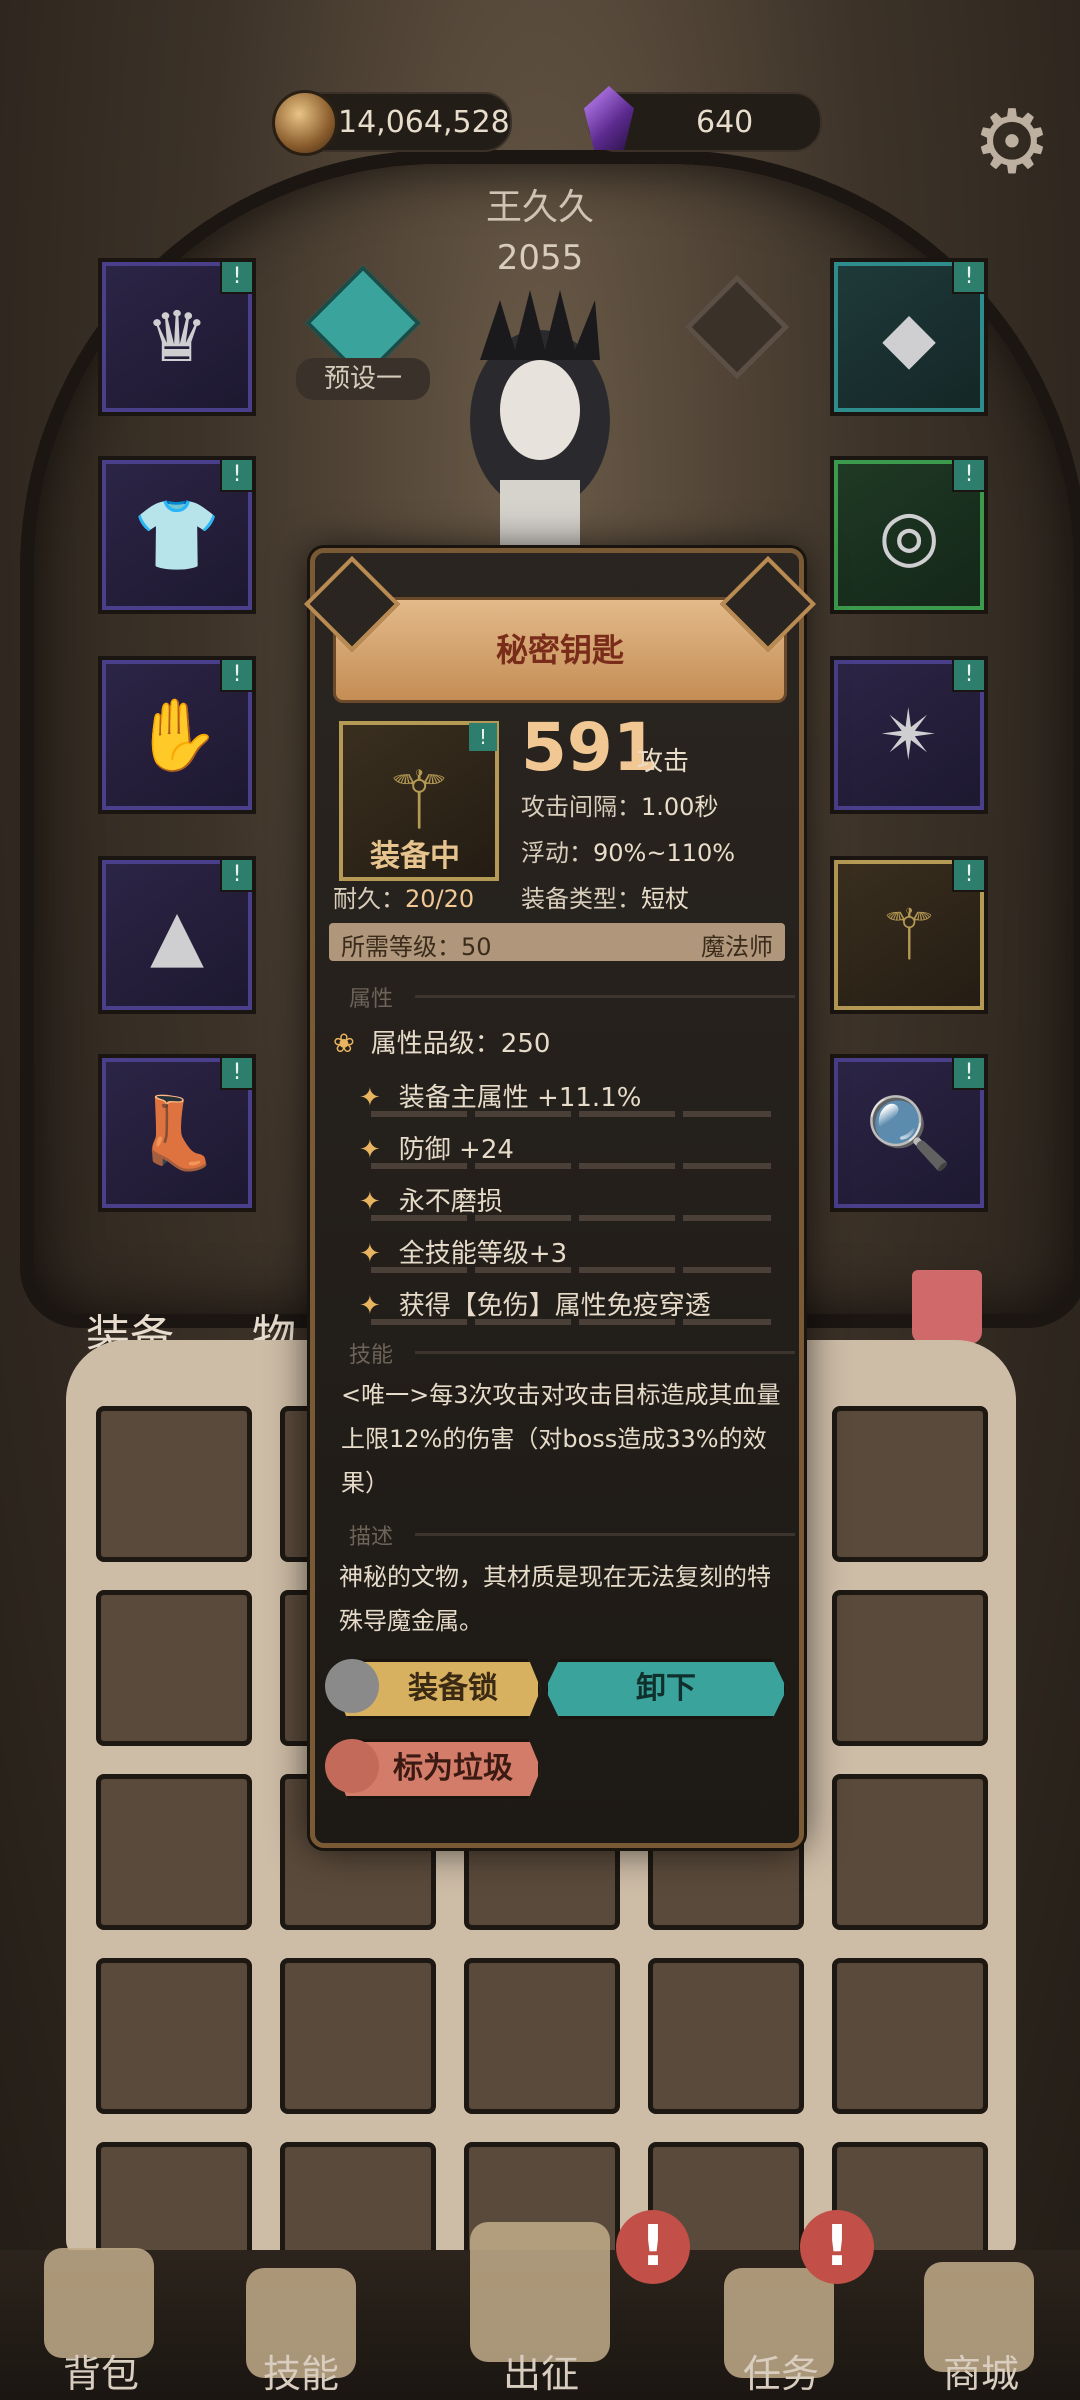  What do you see at coordinates (369, 899) in the screenshot?
I see `durability-label: 耐久：` at bounding box center [369, 899].